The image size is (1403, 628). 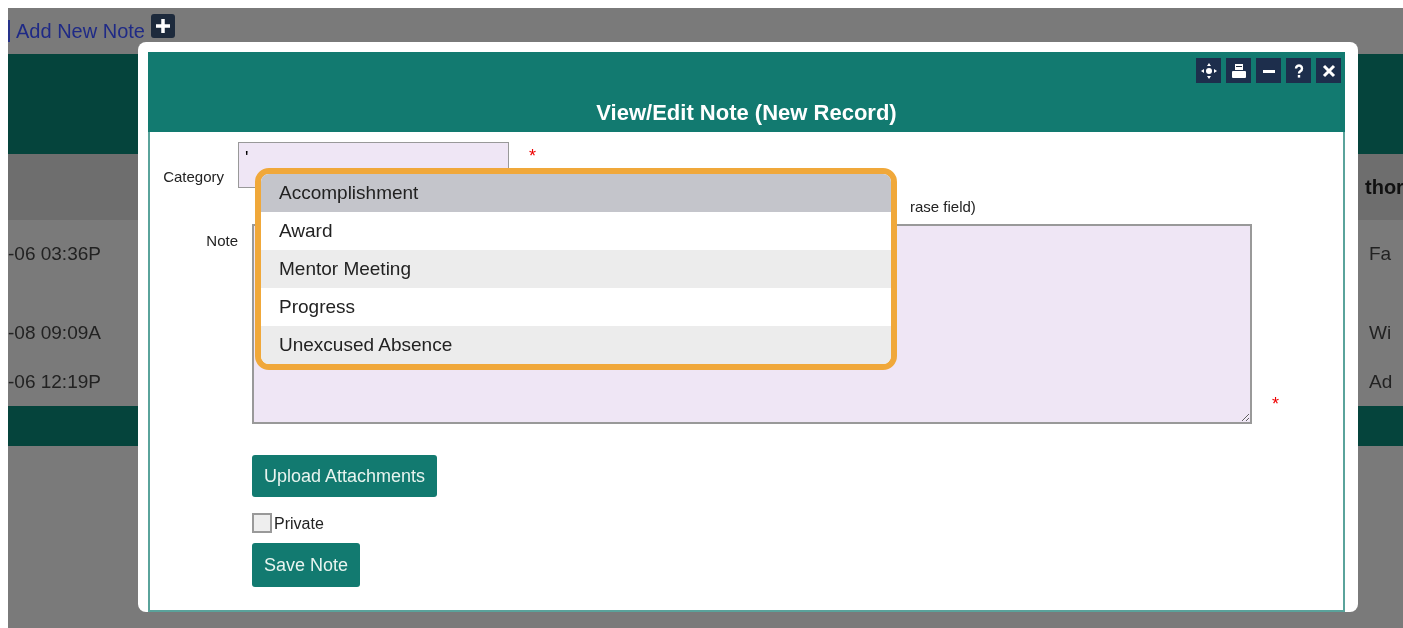 I want to click on dropdown-option: Unexcused Absence, so click(x=576, y=345).